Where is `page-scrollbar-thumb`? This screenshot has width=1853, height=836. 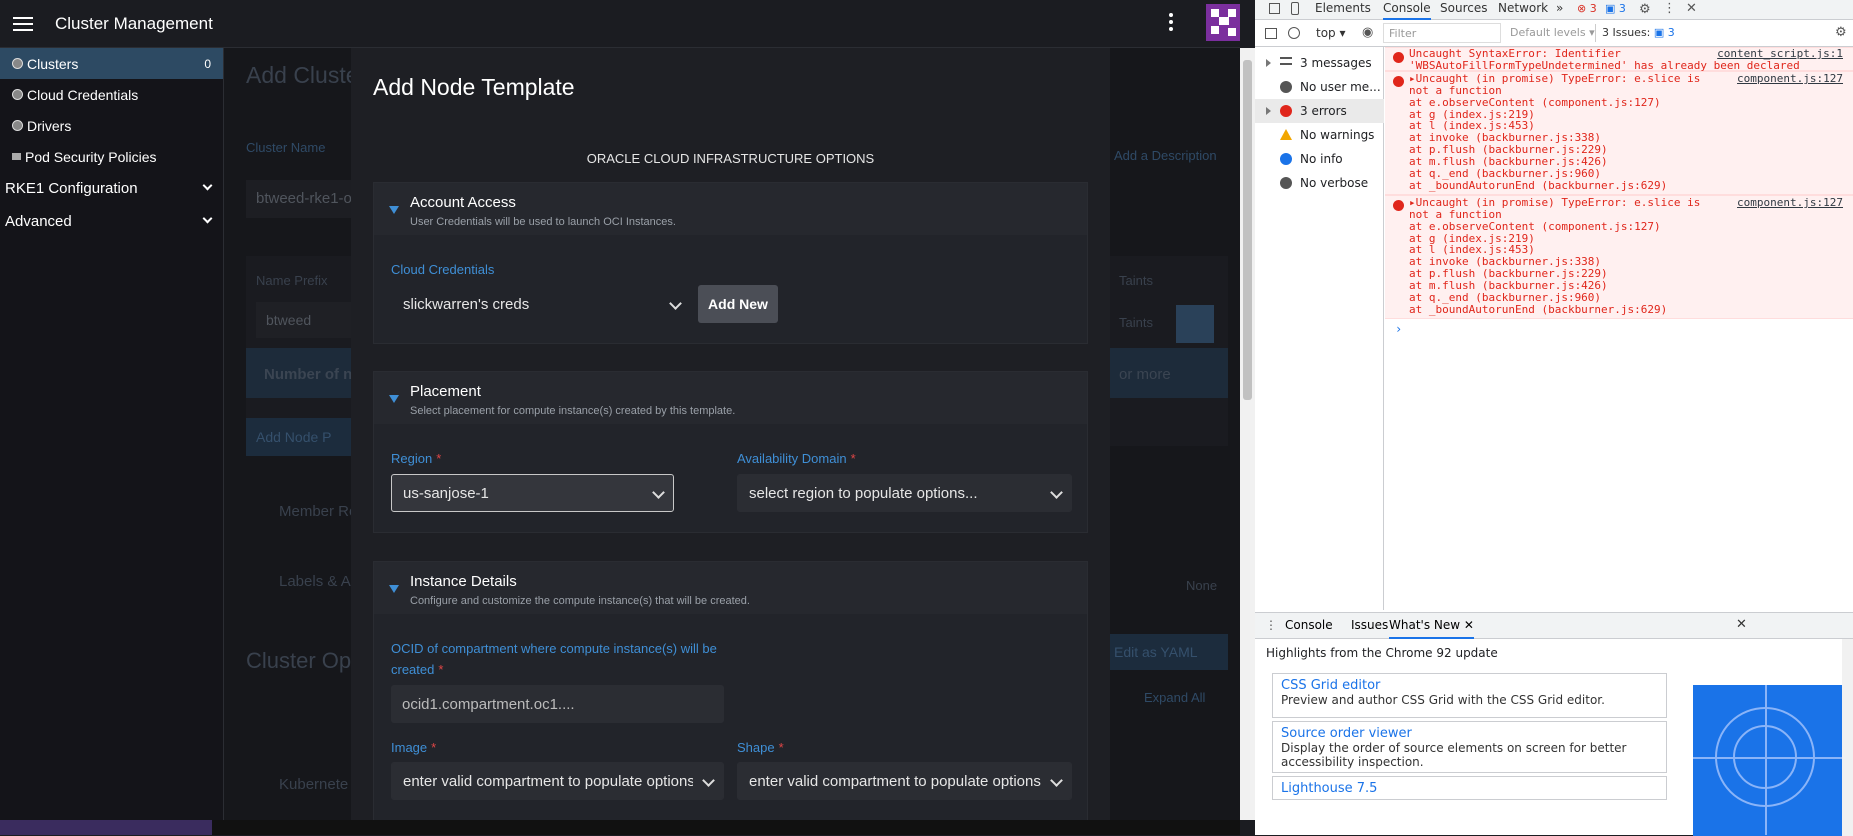
page-scrollbar-thumb is located at coordinates (1247, 230).